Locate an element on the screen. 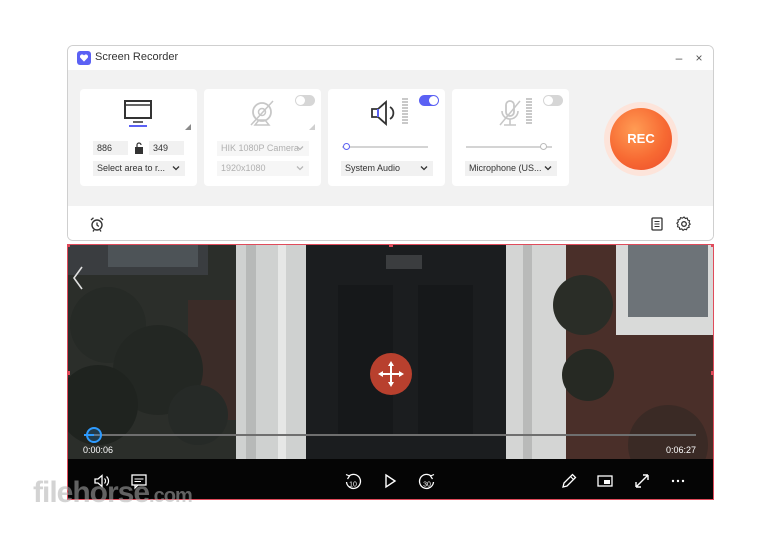  resize-handle-left is located at coordinates (69, 373).